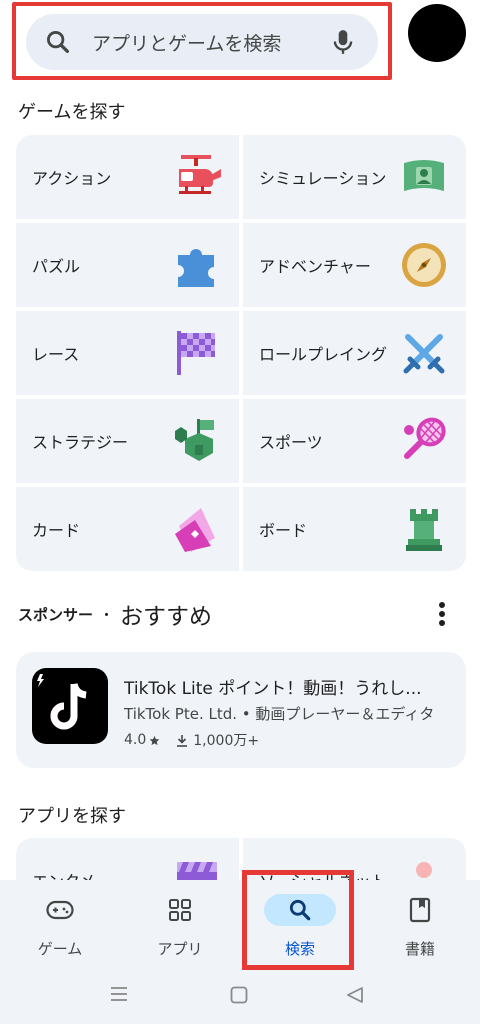 The image size is (480, 1024). What do you see at coordinates (354, 529) in the screenshot?
I see `category-board: ボード` at bounding box center [354, 529].